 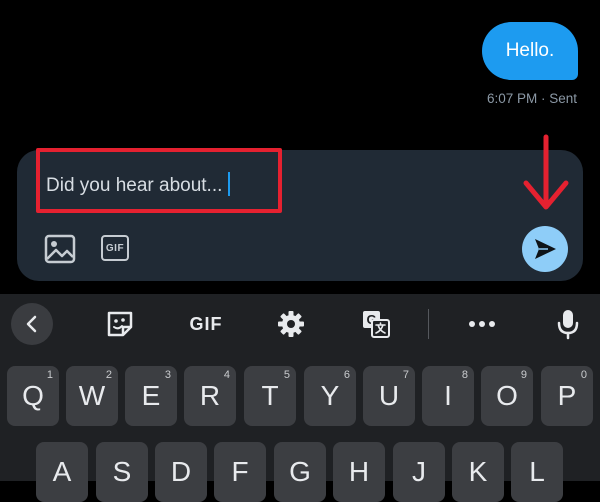 I want to click on key-label: U, so click(x=389, y=395).